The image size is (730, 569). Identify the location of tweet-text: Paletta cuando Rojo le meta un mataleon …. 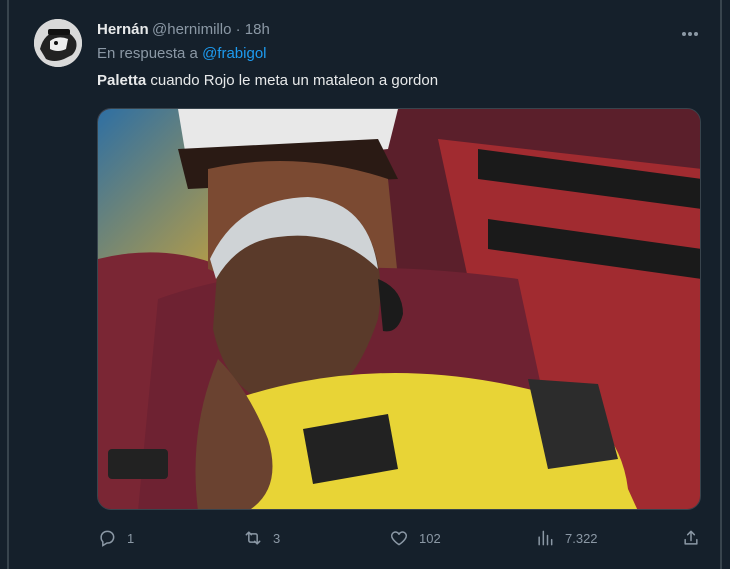
(267, 80).